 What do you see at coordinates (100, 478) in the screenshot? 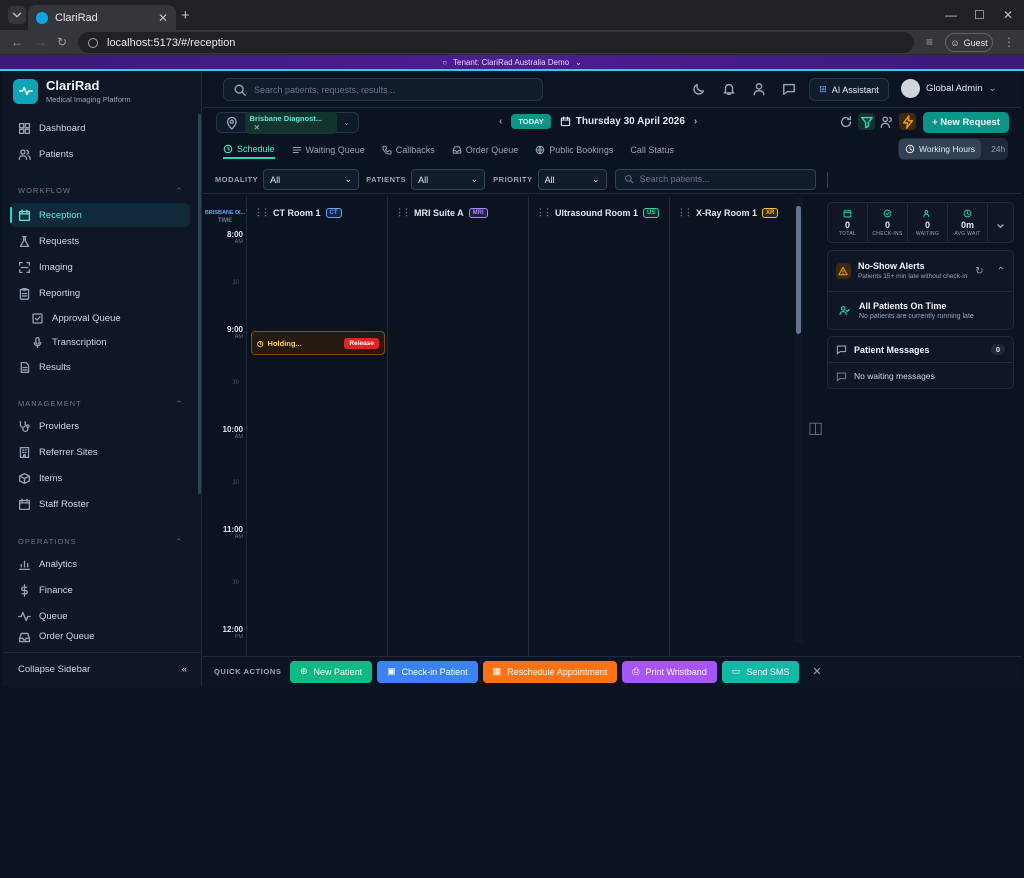
I see `sidebar-item-items: Items` at bounding box center [100, 478].